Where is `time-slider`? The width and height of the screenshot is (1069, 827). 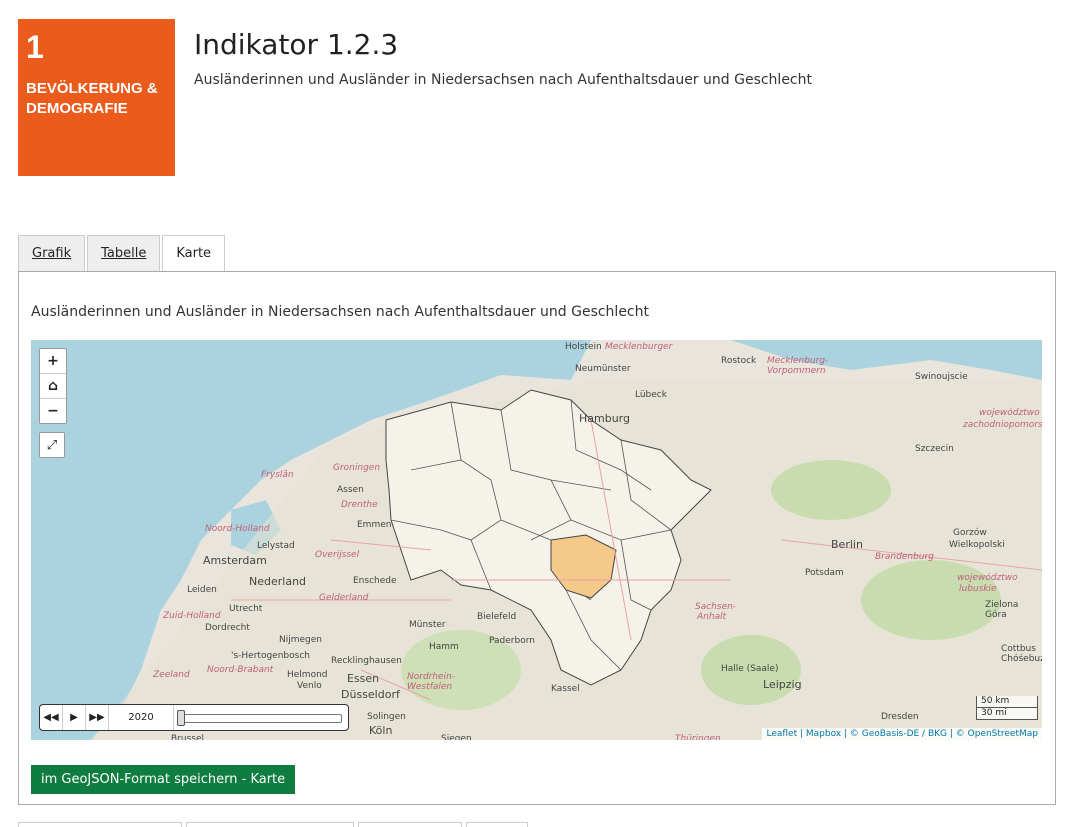 time-slider is located at coordinates (261, 717).